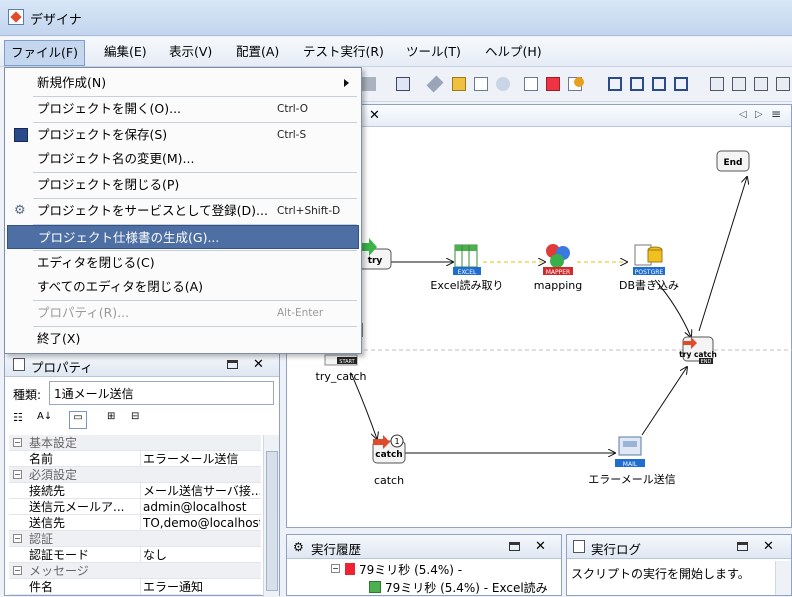 The image size is (792, 597). I want to click on db-node: POSTGRE DB書き込み, so click(649, 268).